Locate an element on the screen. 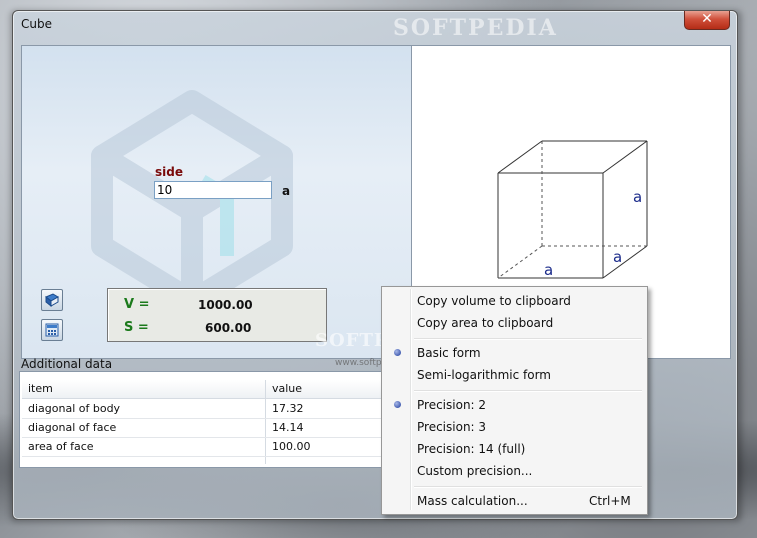 The width and height of the screenshot is (757, 538). menu-item-copy-area: Copy area to clipboard is located at coordinates (513, 323).